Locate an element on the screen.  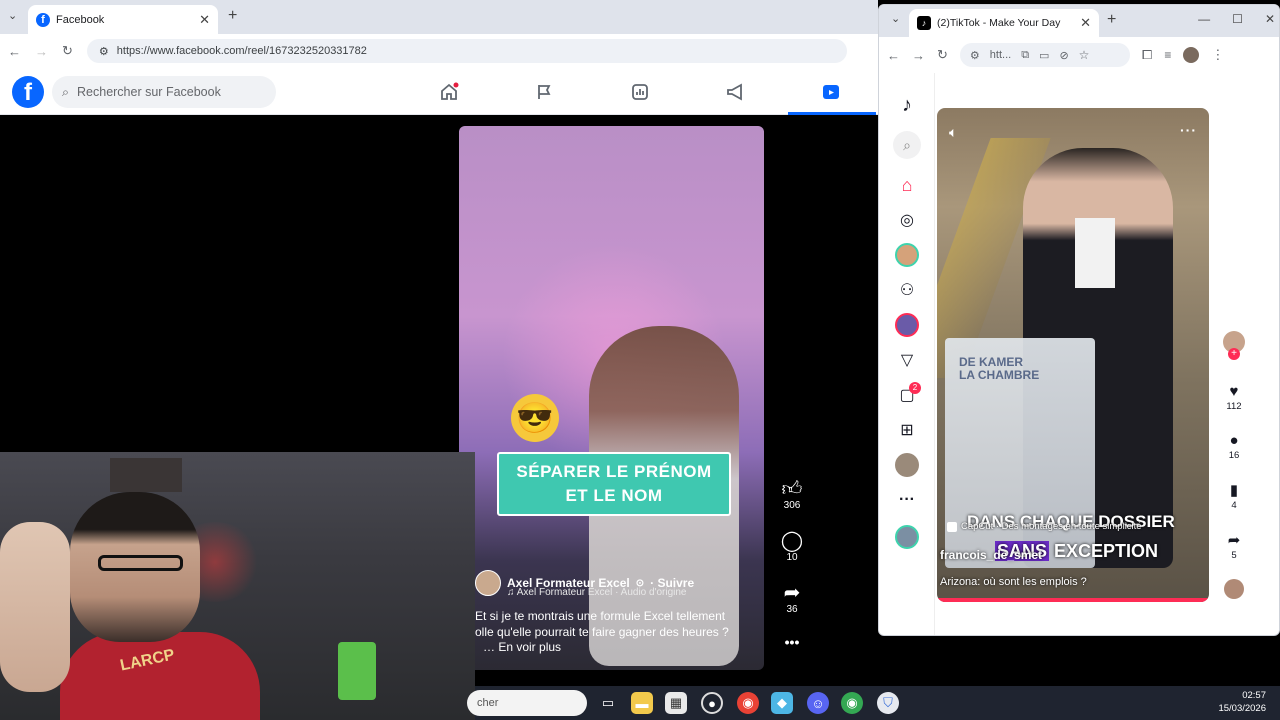
tt-video-more-icon: ··· is located at coordinates (1188, 130).